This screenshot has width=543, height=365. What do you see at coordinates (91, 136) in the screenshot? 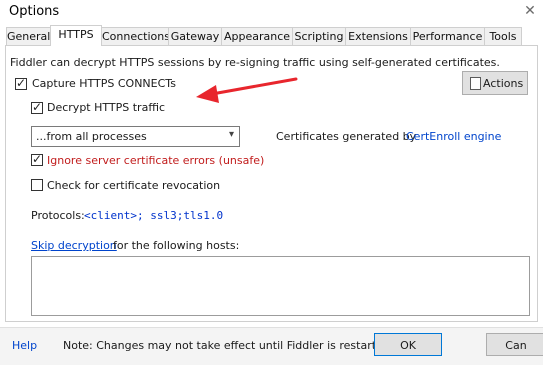
I see `process-filter-value: ...from all processes` at bounding box center [91, 136].